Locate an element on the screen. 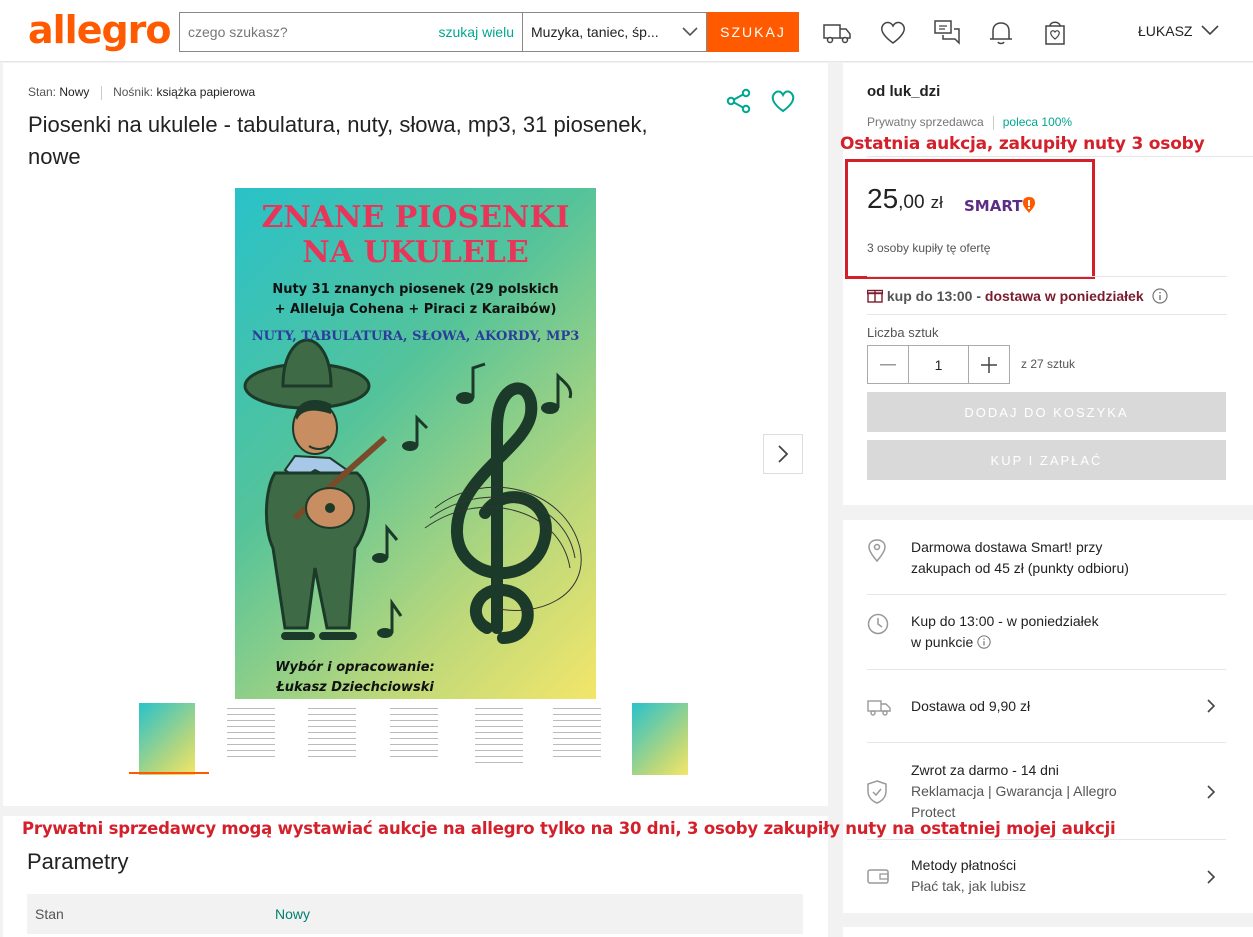 The height and width of the screenshot is (937, 1253). cover-author-line1: Wybór i opracowanie: is located at coordinates (355, 667).